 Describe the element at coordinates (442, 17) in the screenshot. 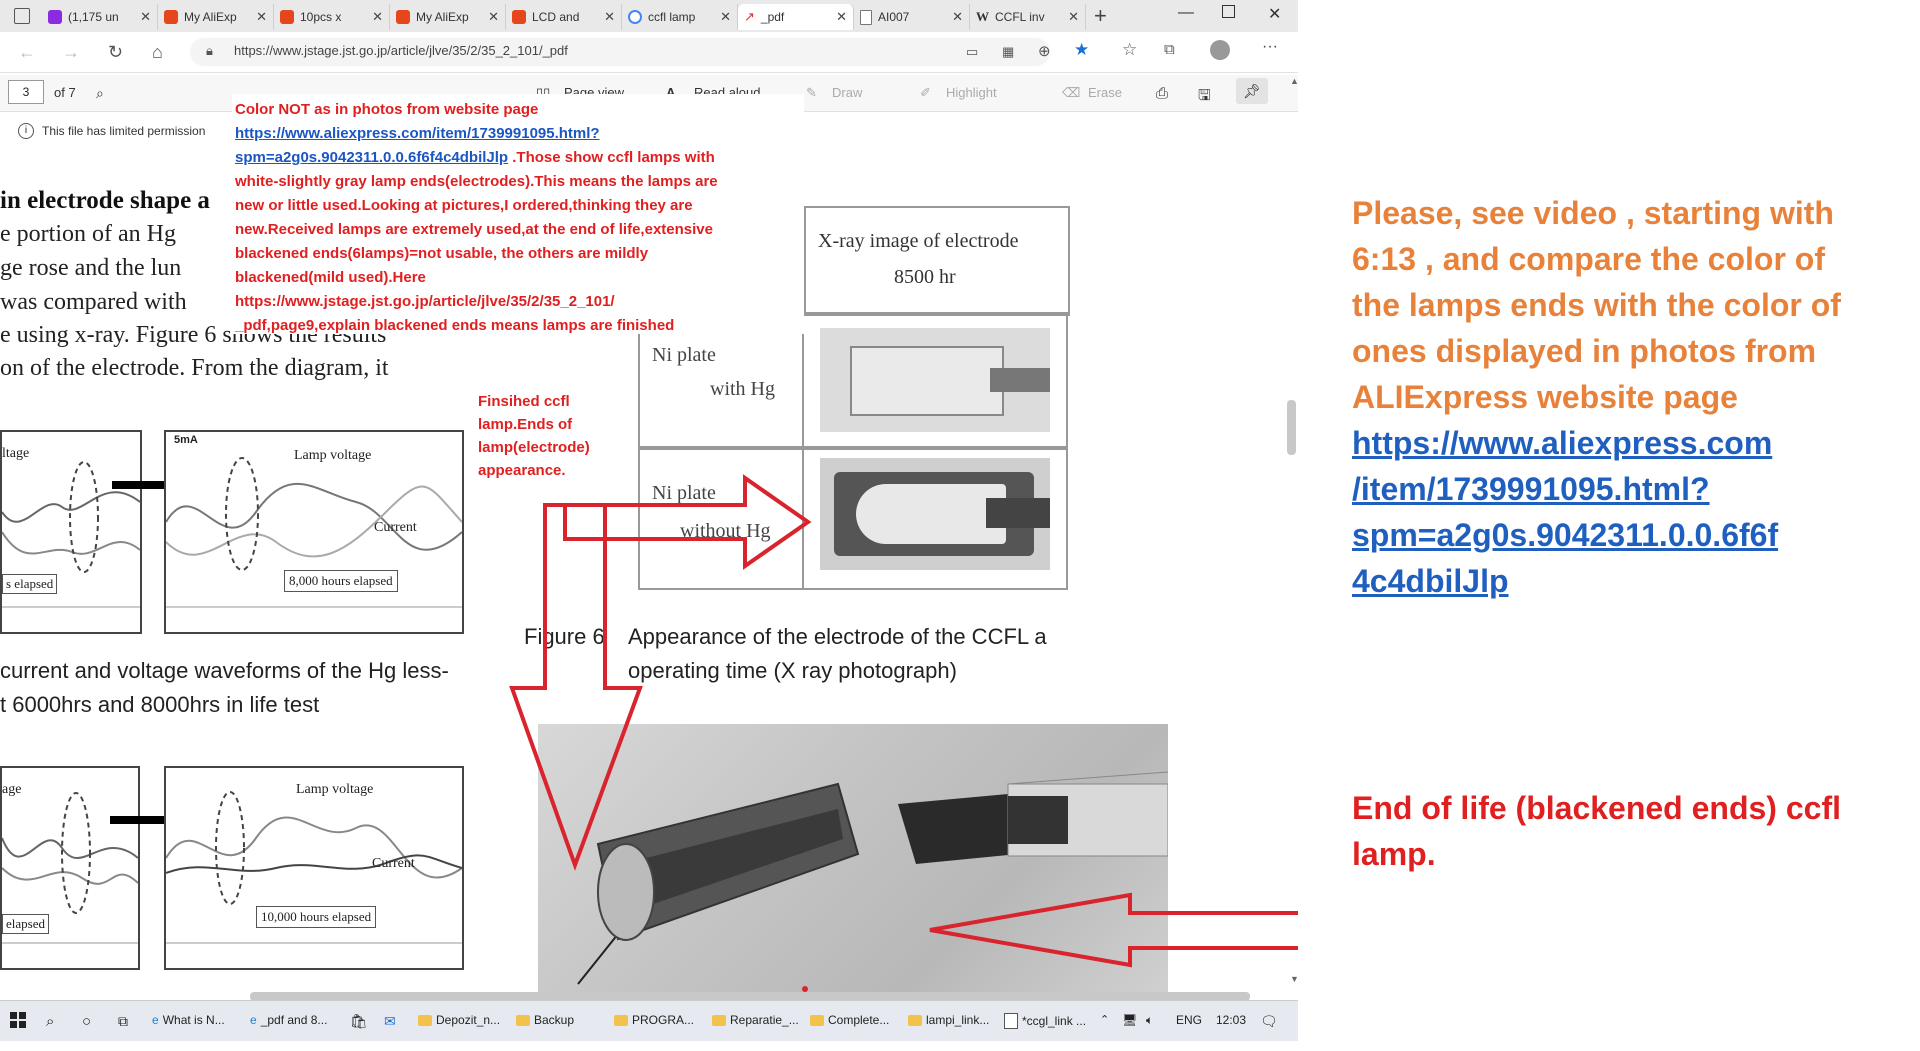

I see `tab-label: My AliExp` at that location.